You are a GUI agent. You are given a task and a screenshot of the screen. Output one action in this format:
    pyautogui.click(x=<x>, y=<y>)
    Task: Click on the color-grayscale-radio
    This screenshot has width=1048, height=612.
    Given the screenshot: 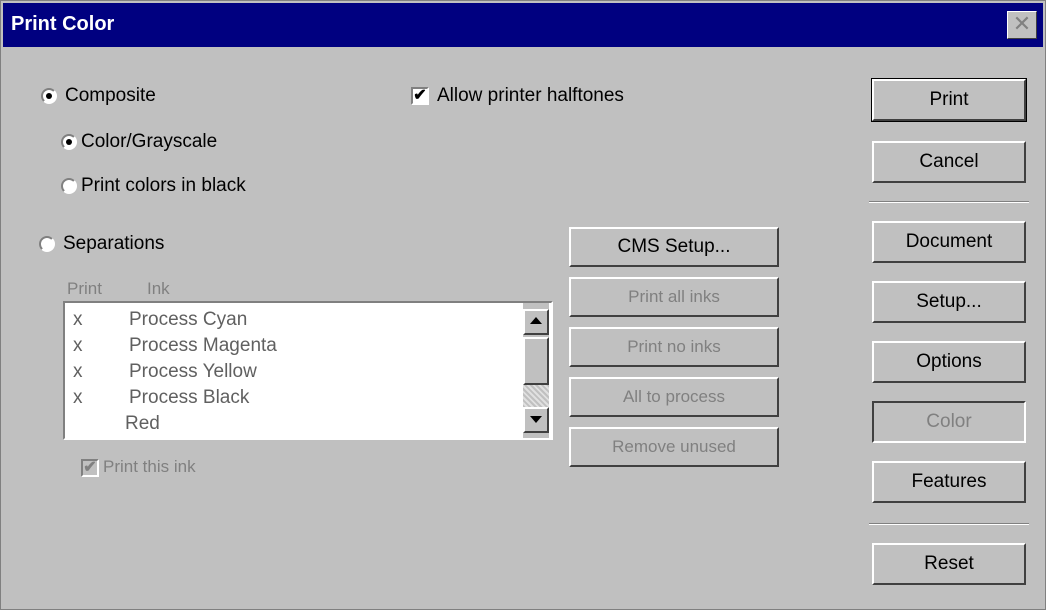 What is the action you would take?
    pyautogui.click(x=69, y=142)
    